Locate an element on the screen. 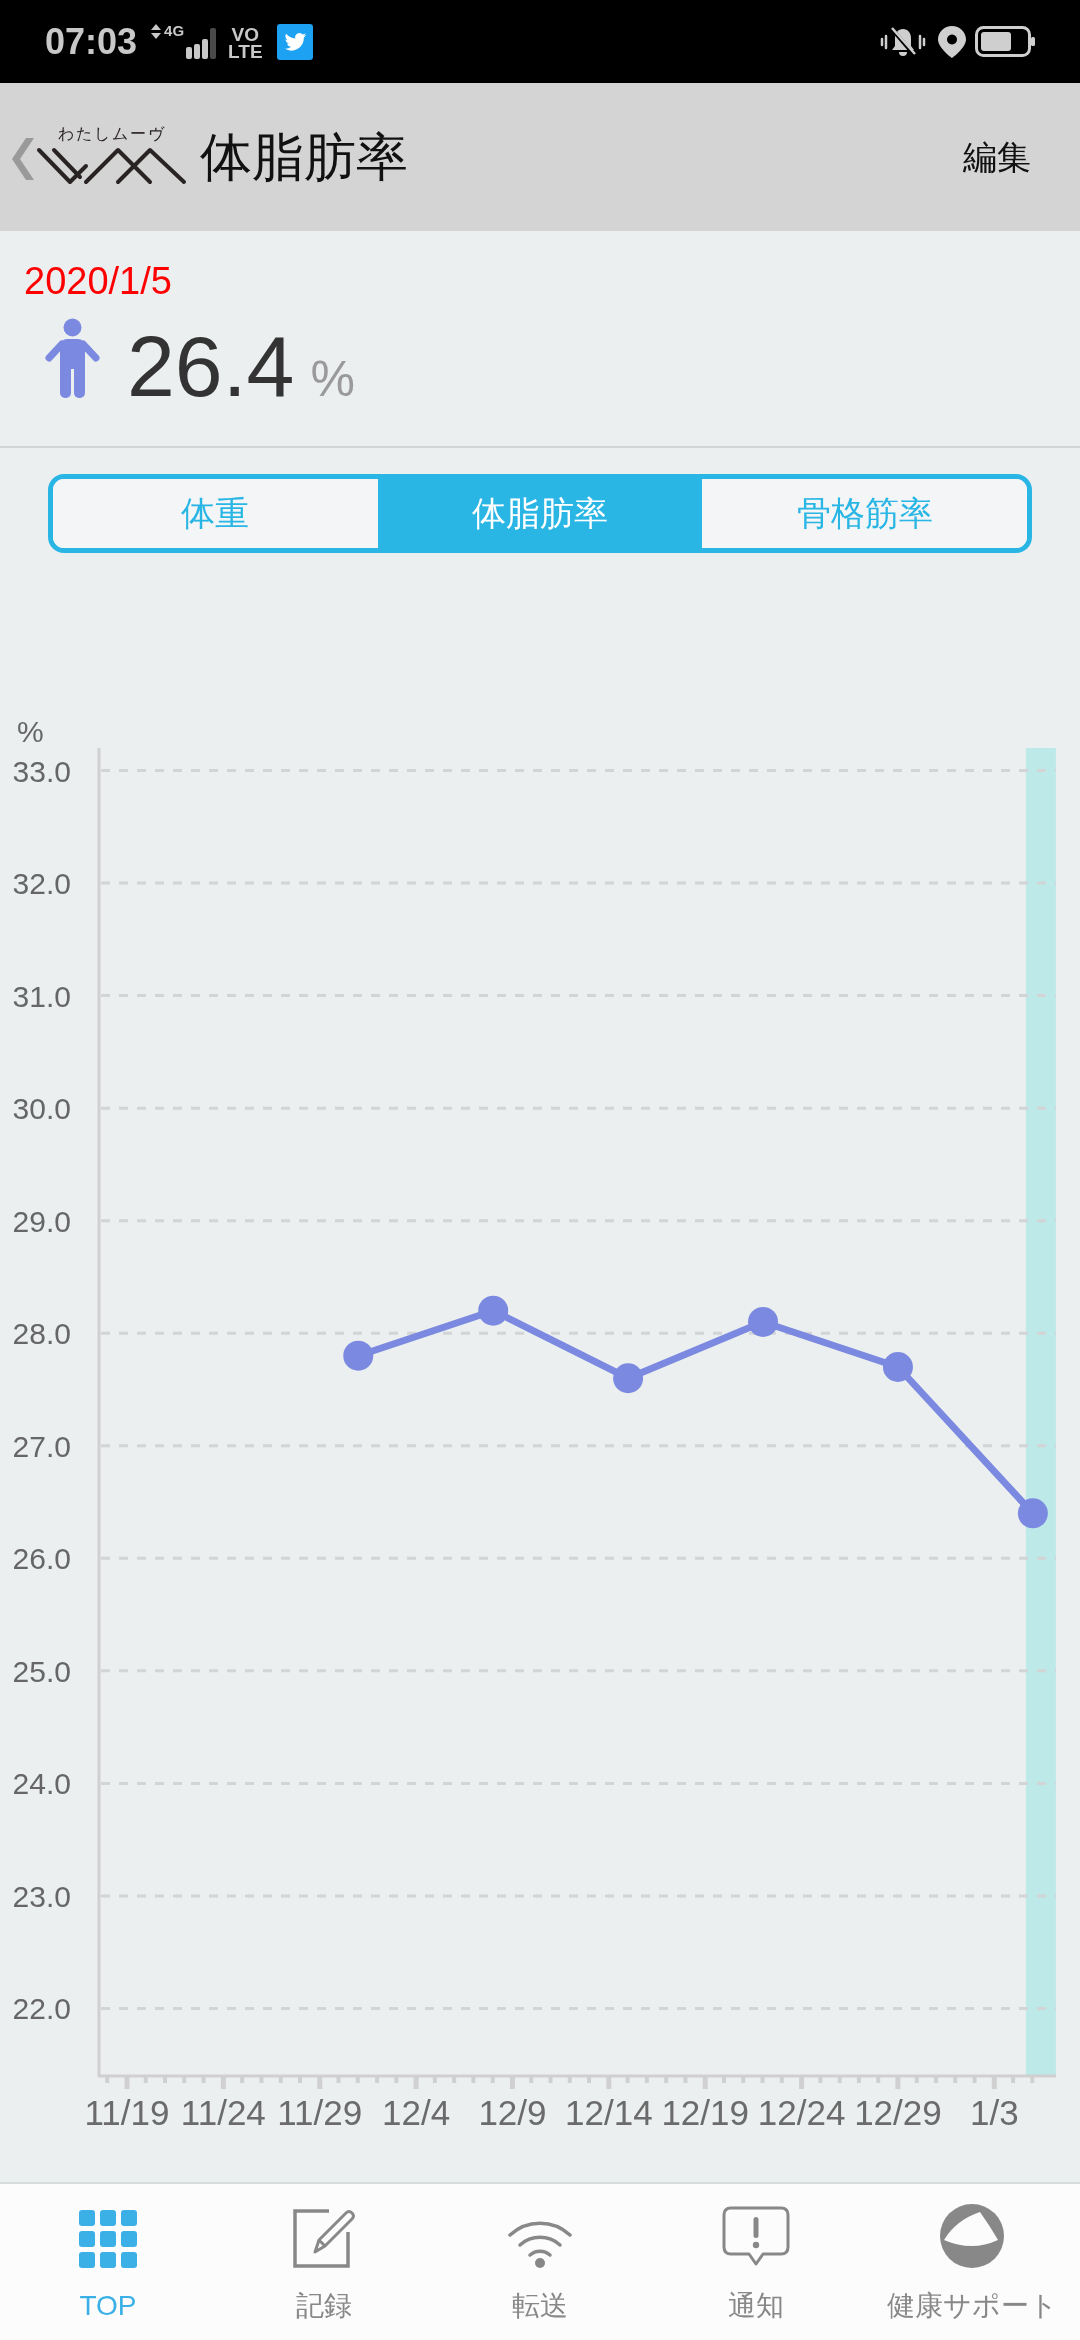  x-tick-label: 12/14 is located at coordinates (609, 2112).